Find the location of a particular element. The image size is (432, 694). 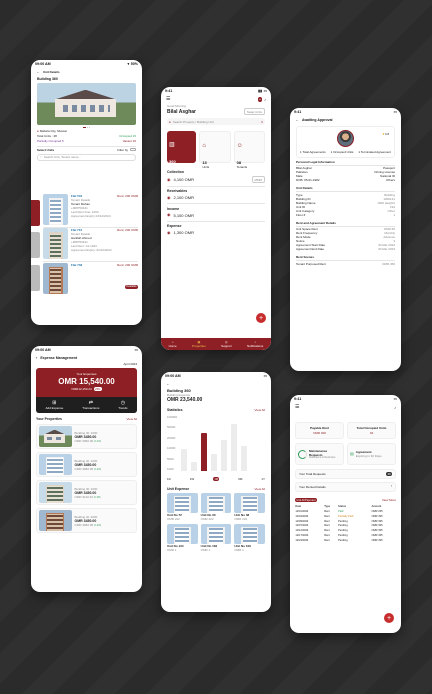

period-tab: 1D is located at coordinates (169, 479).